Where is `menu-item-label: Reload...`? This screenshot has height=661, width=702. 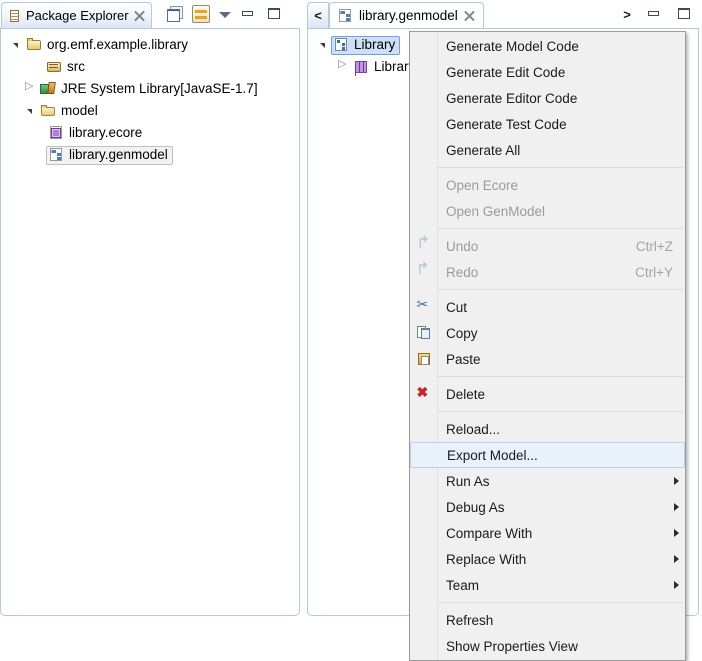
menu-item-label: Reload... is located at coordinates (473, 429).